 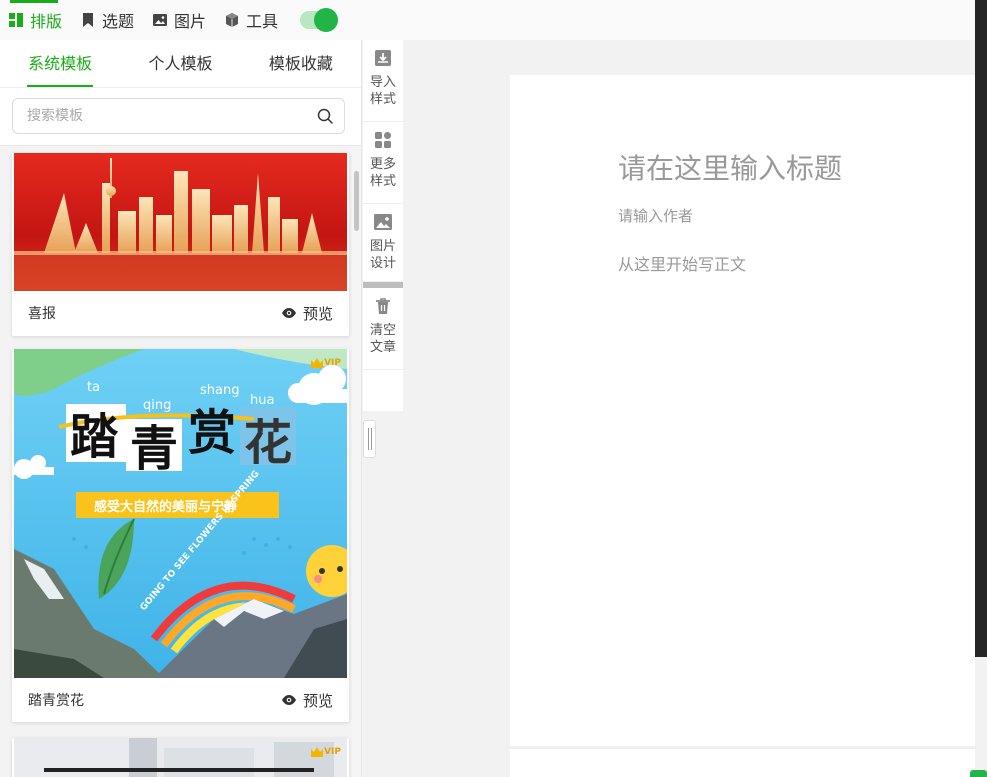 I want to click on template-tabs: 系统模板 个人模板 模板收藏, so click(x=180, y=64).